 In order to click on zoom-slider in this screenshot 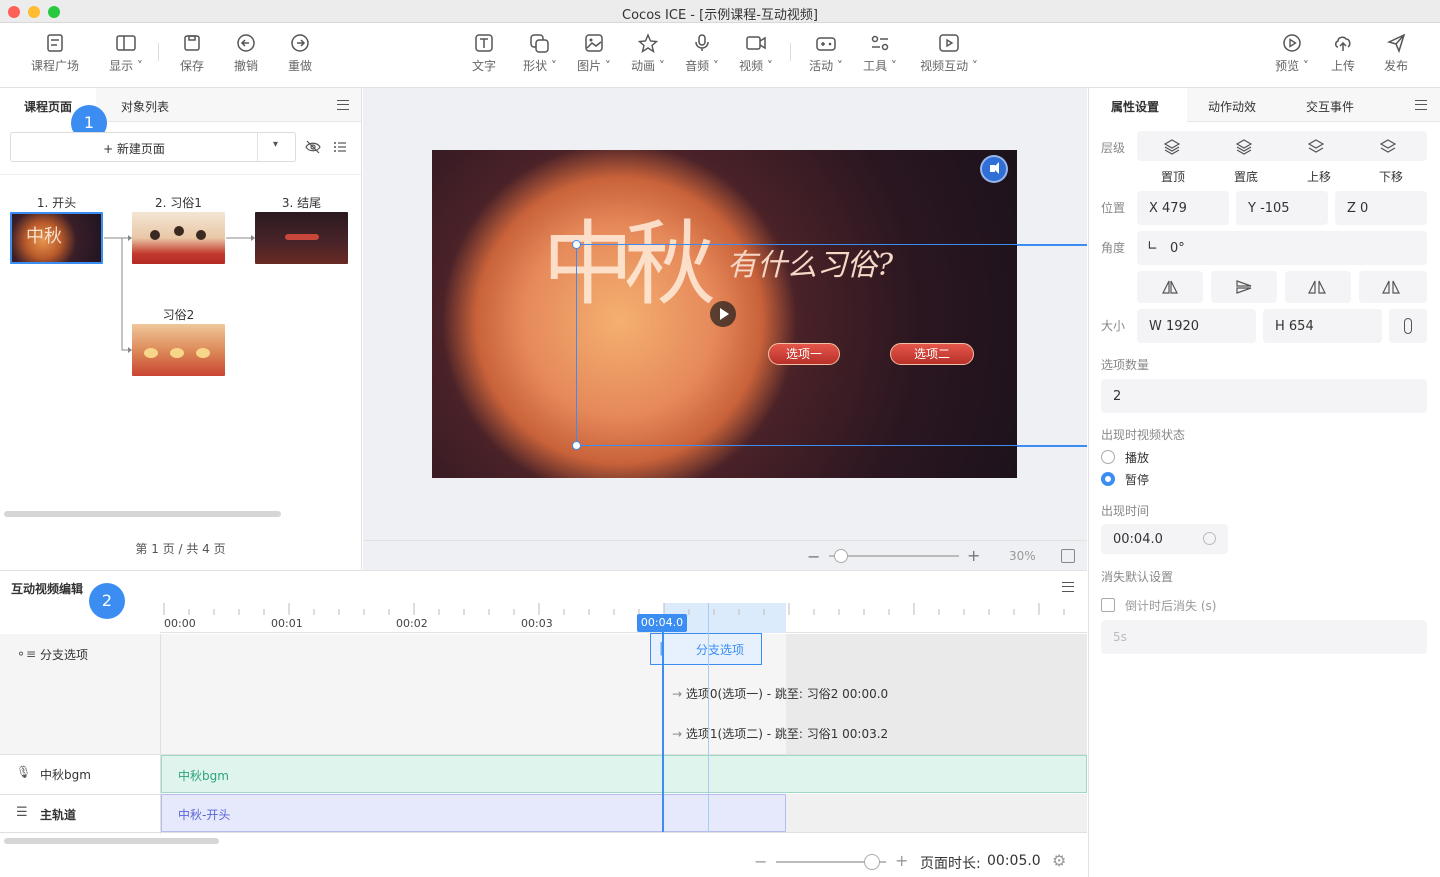, I will do `click(894, 556)`.